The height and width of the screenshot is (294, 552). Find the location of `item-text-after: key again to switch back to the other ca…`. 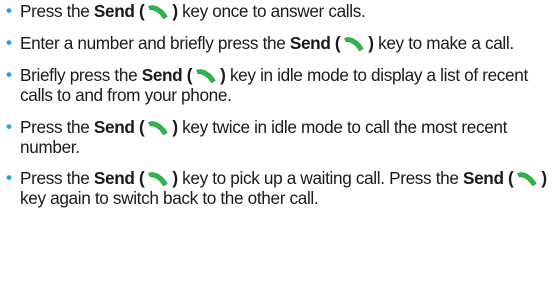

item-text-after: key again to switch back to the other ca… is located at coordinates (169, 198).